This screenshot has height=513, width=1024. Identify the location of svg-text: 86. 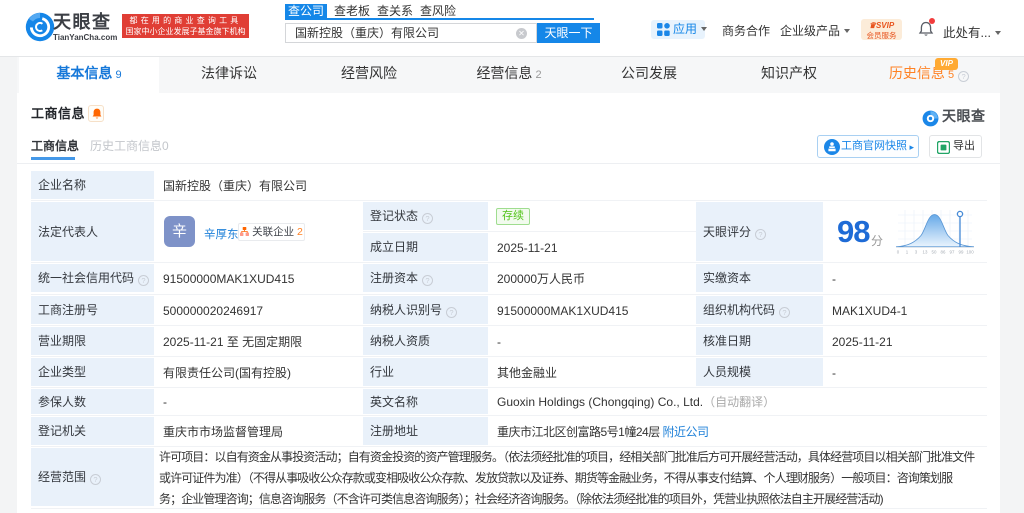
(943, 252).